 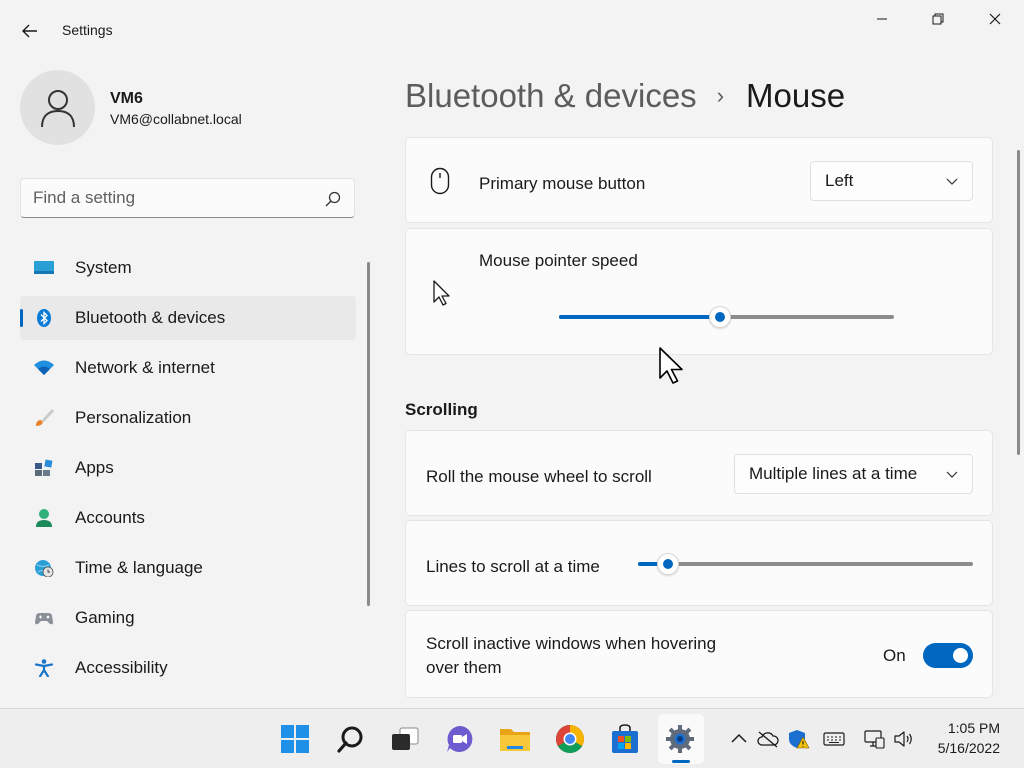 I want to click on sidebar-item-network: Network & internet, so click(x=188, y=368).